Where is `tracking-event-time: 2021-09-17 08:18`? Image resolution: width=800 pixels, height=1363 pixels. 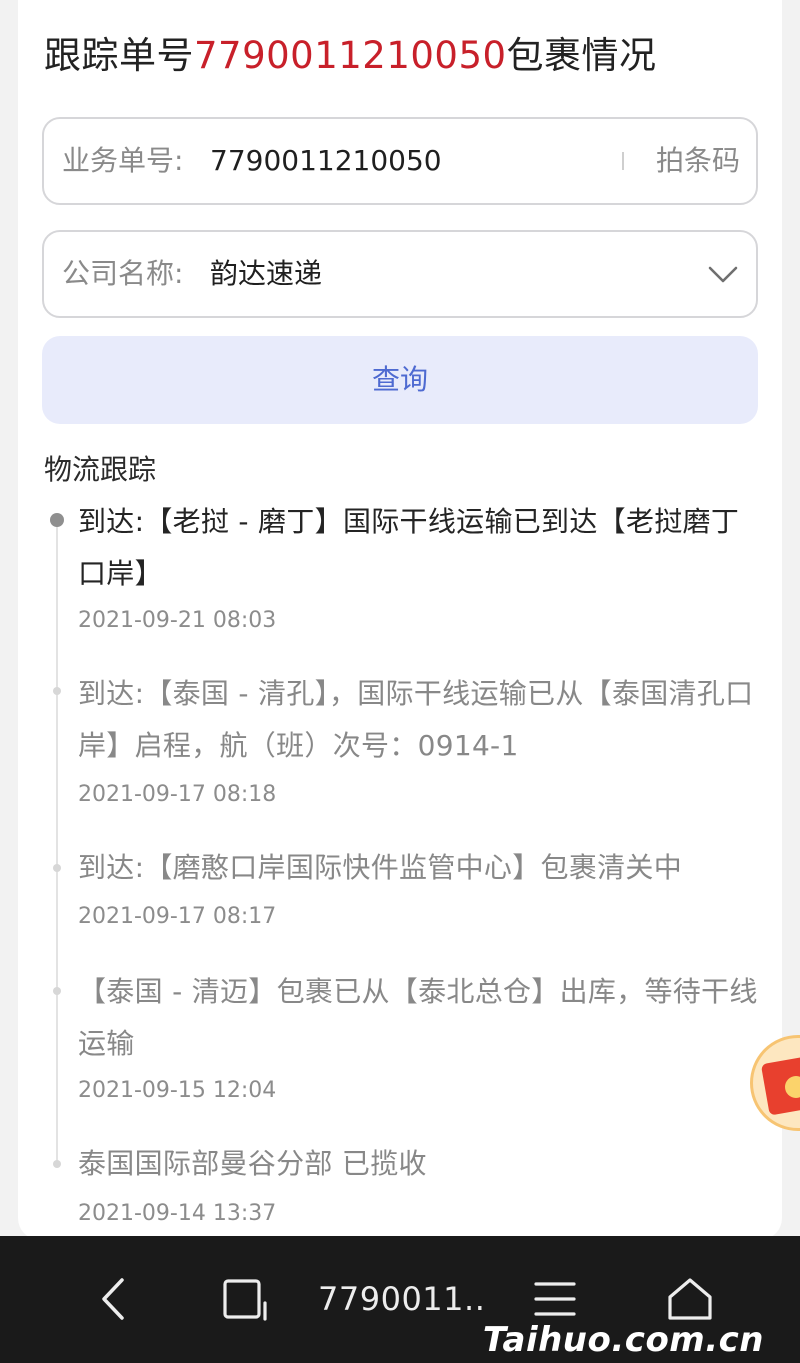 tracking-event-time: 2021-09-17 08:18 is located at coordinates (177, 794).